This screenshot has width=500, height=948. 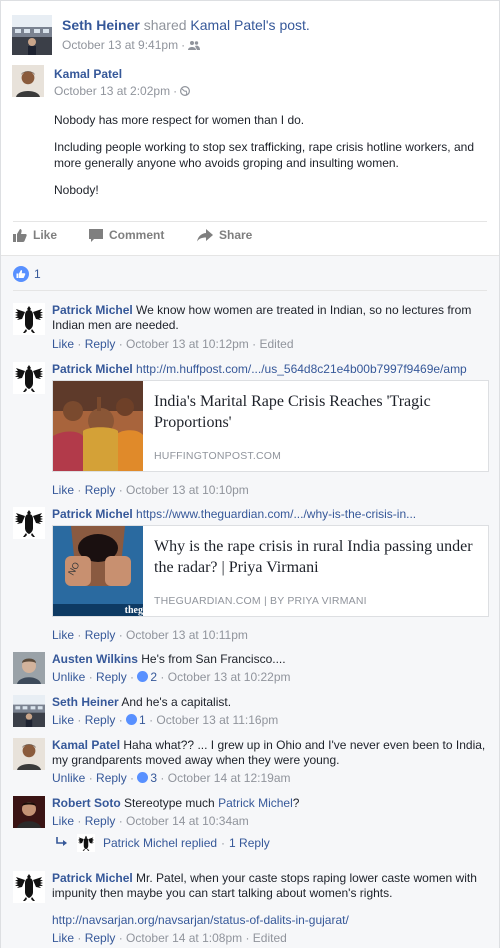 I want to click on post-link: post., so click(x=294, y=25).